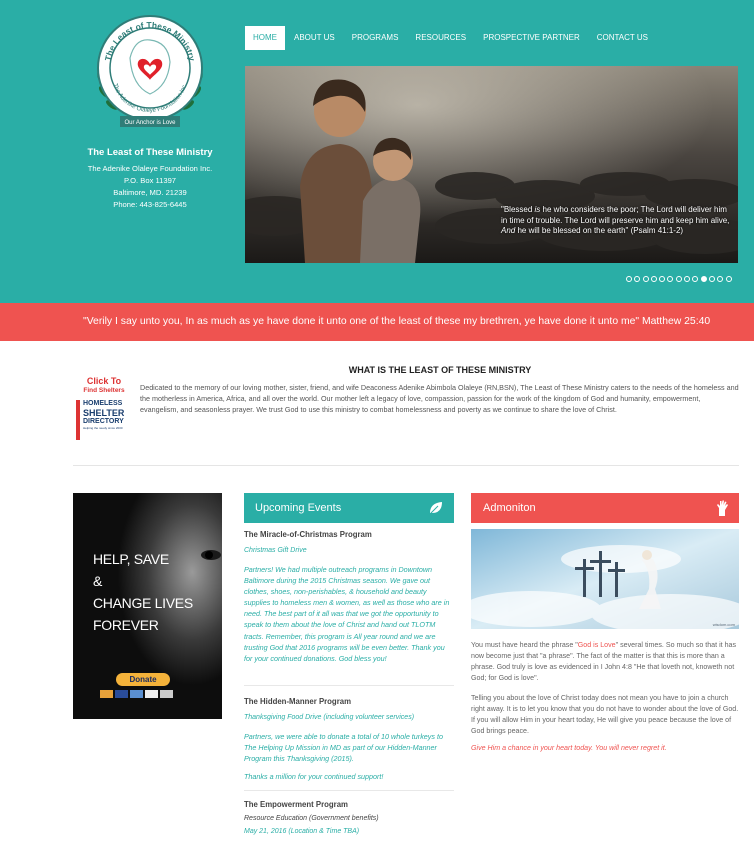 This screenshot has width=754, height=848. I want to click on discover-icon, so click(151, 694).